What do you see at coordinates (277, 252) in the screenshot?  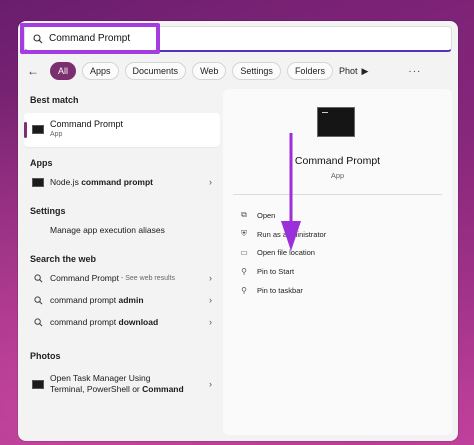 I see `action-open-file-location: ▭ Open file location` at bounding box center [277, 252].